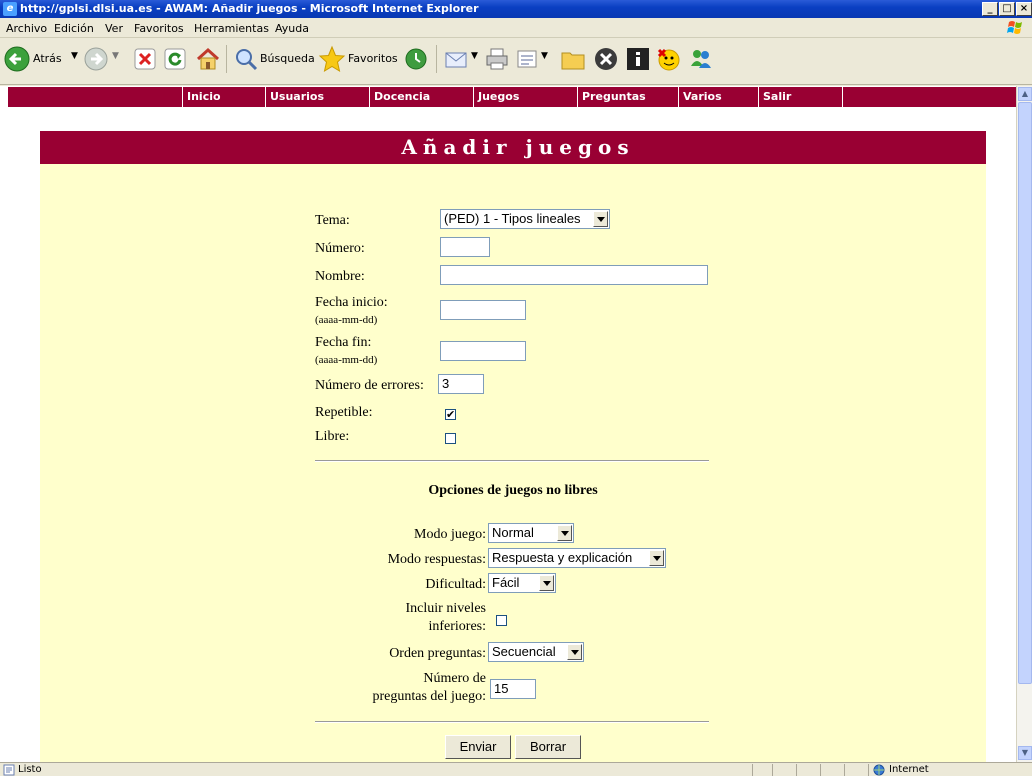  I want to click on section-divider, so click(512, 722).